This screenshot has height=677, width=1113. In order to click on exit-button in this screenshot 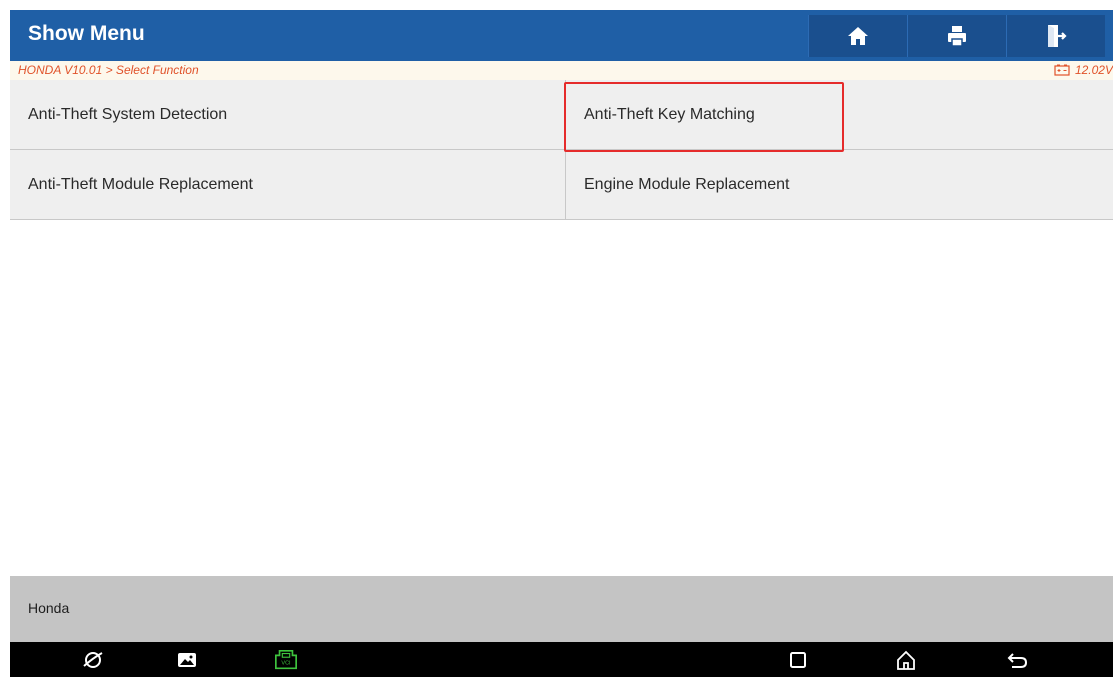, I will do `click(1055, 36)`.